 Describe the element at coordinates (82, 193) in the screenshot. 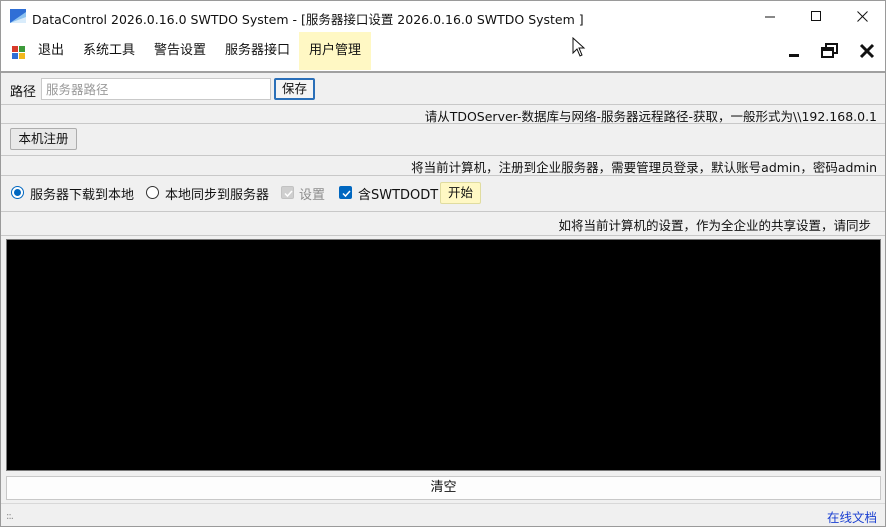

I see `radio-server-to-local-label: 服务器下载到本地` at that location.